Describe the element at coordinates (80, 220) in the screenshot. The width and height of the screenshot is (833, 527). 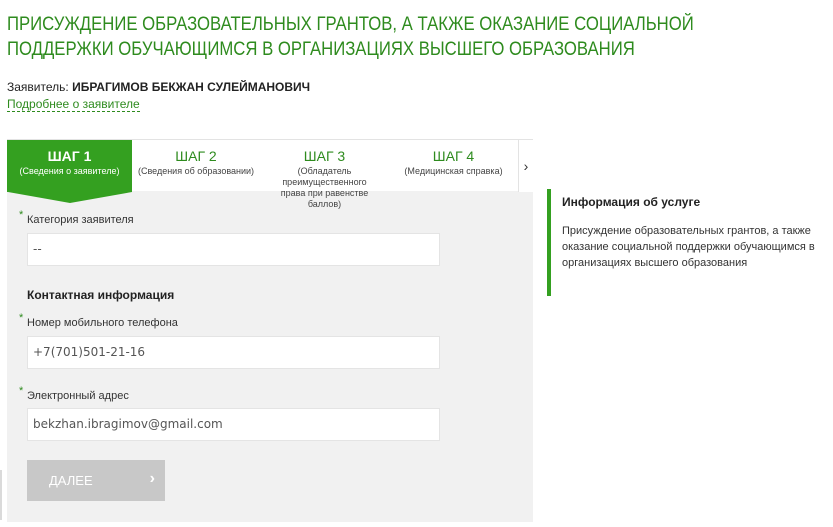
I see `category-label: Категория заявителя` at that location.